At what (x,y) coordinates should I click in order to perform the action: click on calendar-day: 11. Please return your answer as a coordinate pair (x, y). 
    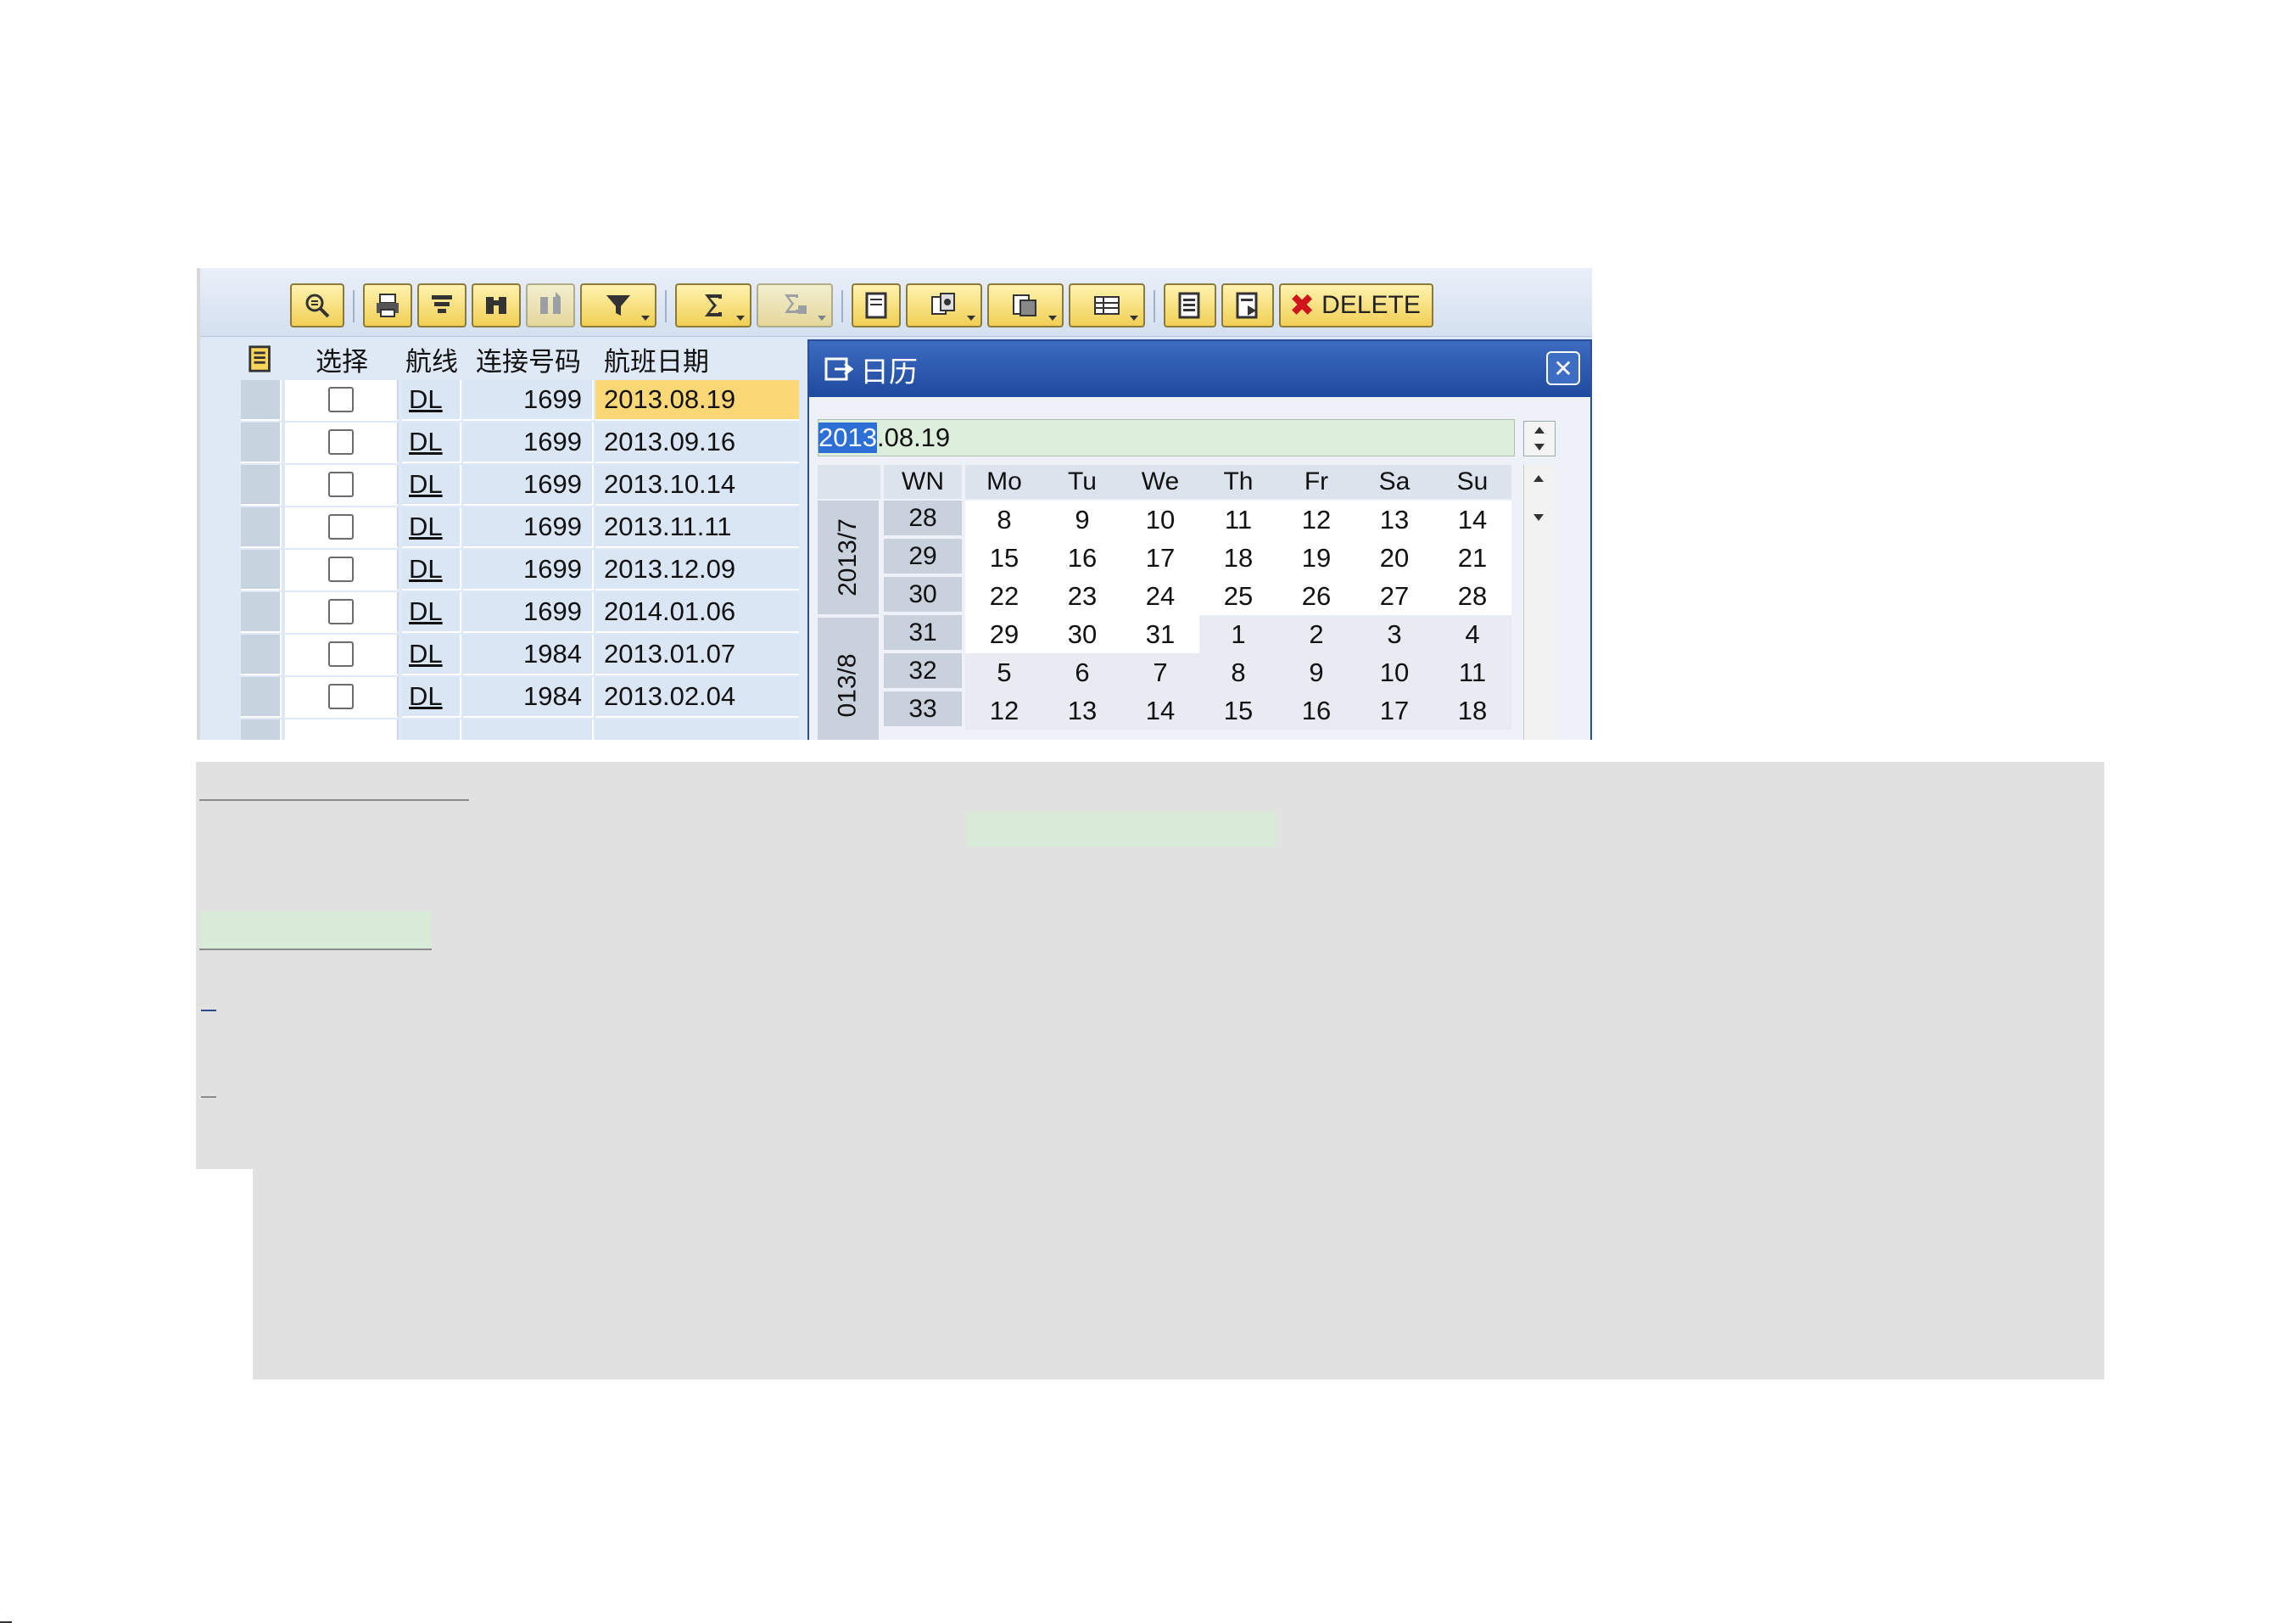
    Looking at the image, I should click on (1238, 520).